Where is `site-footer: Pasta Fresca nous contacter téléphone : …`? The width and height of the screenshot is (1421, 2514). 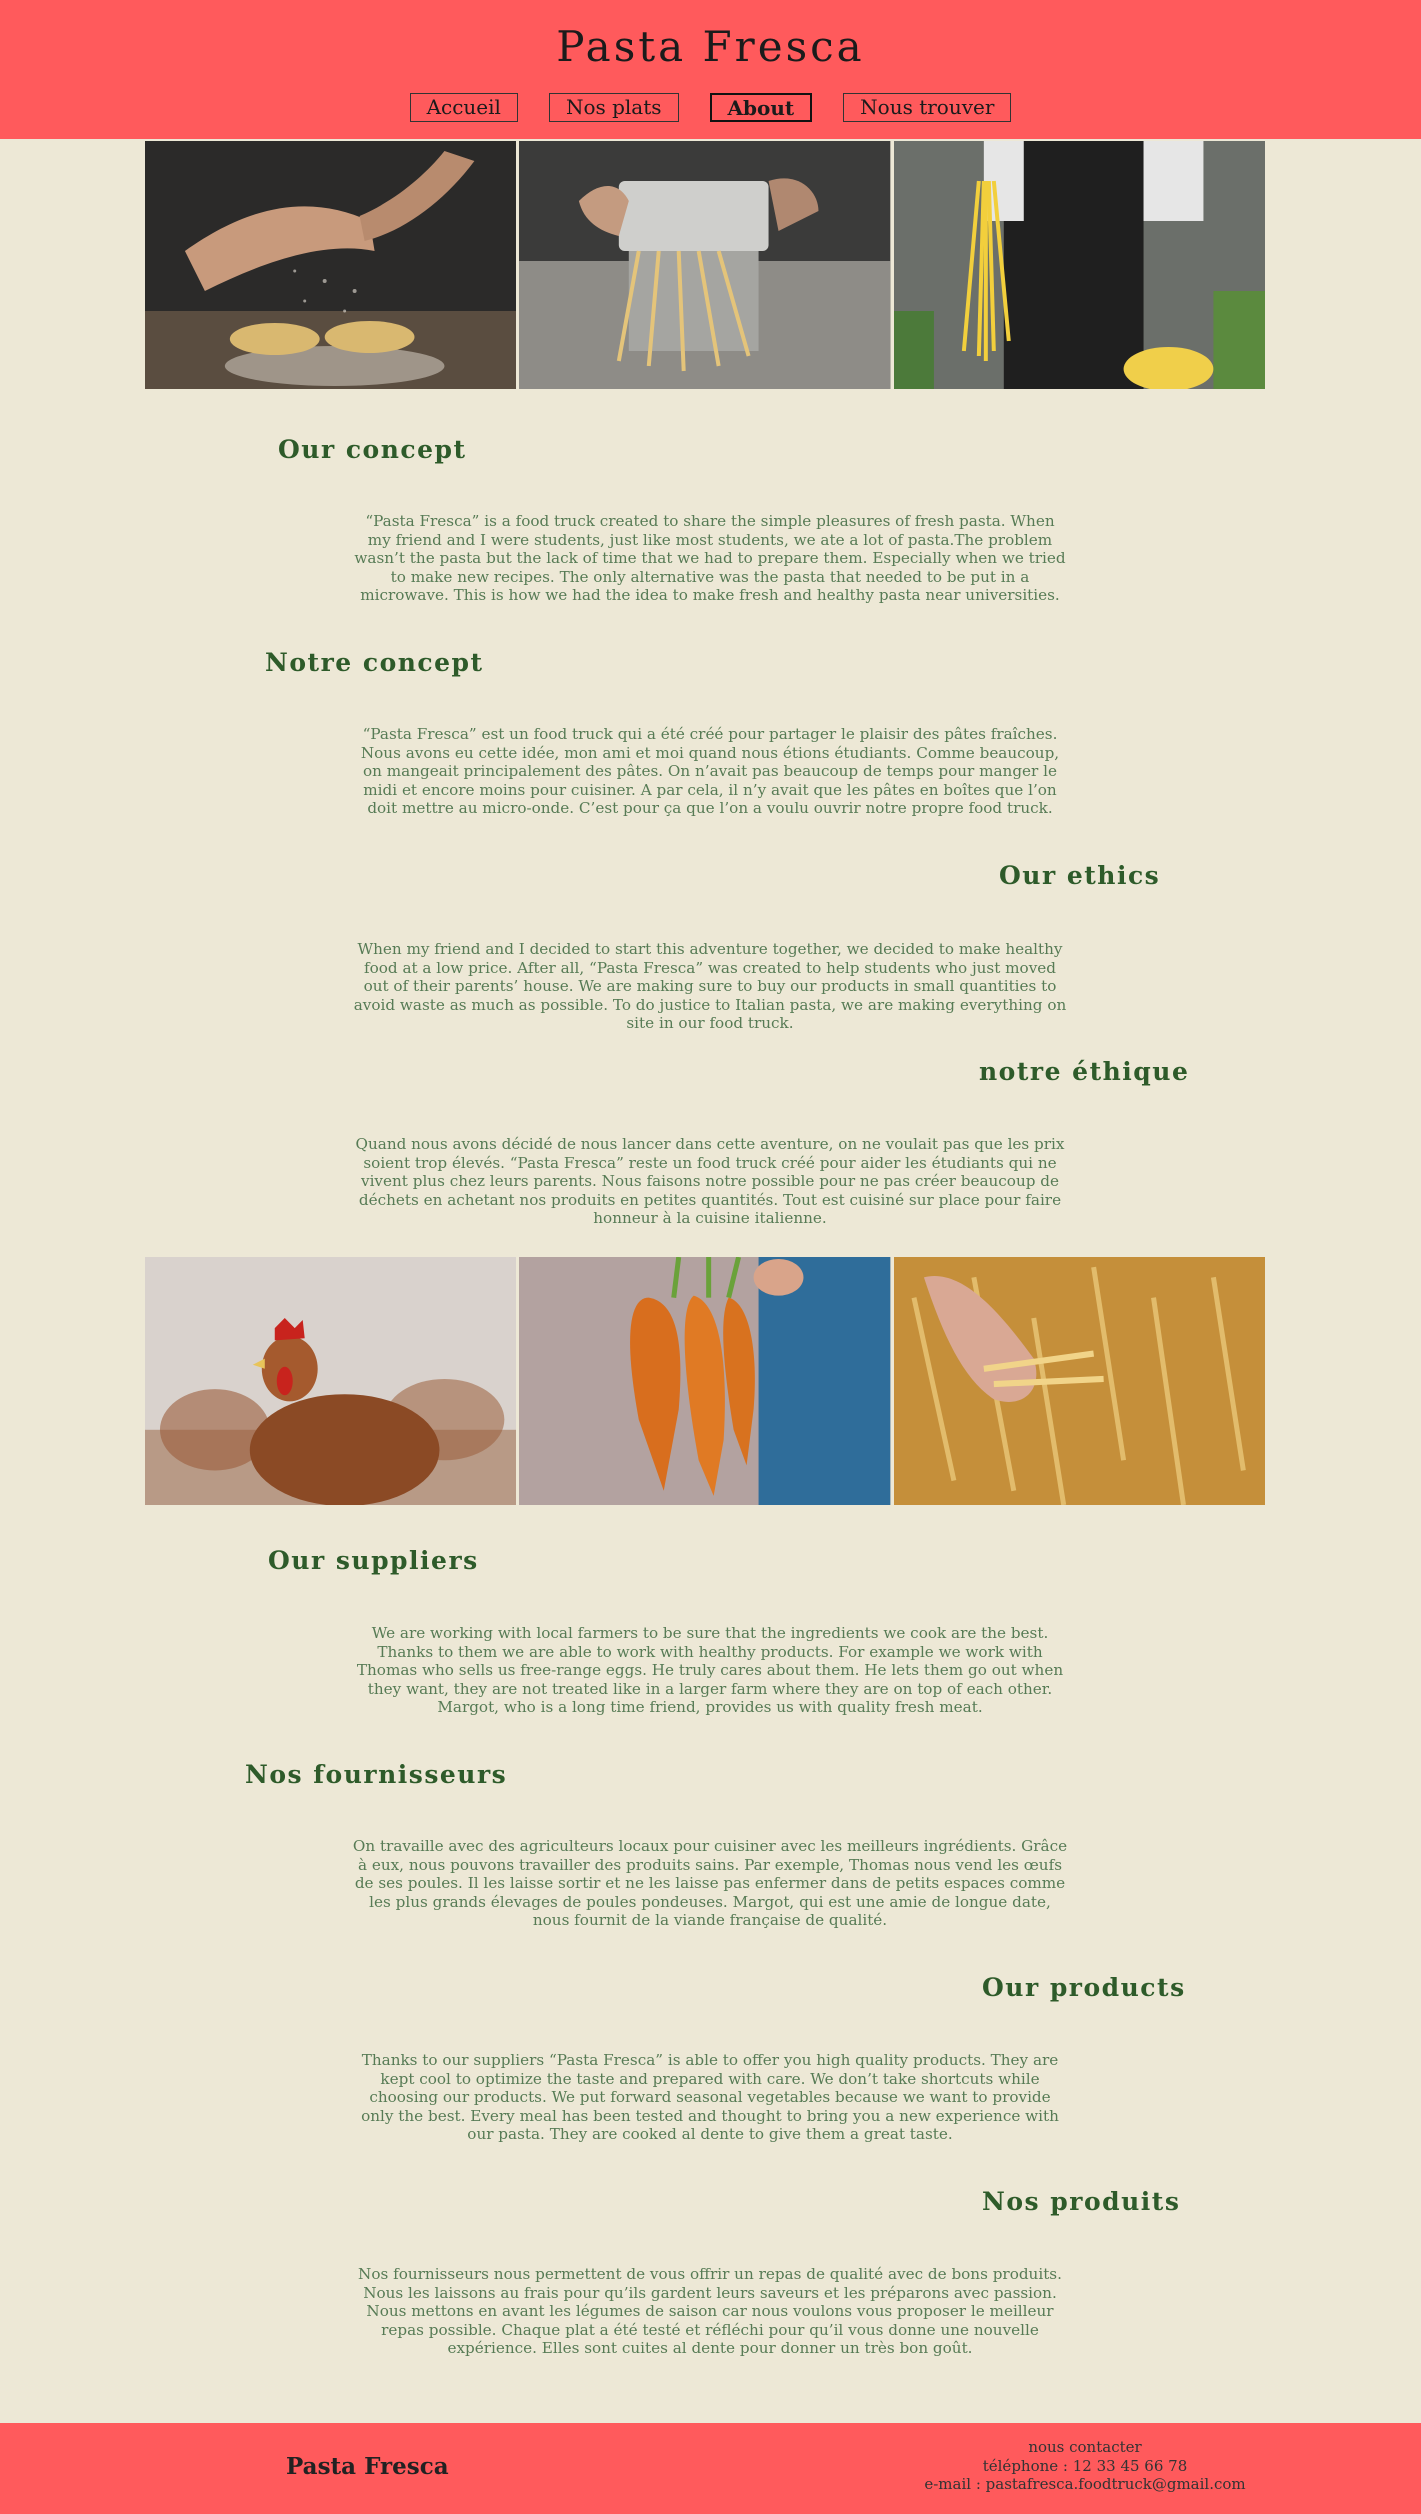
site-footer: Pasta Fresca nous contacter téléphone : … is located at coordinates (710, 2468).